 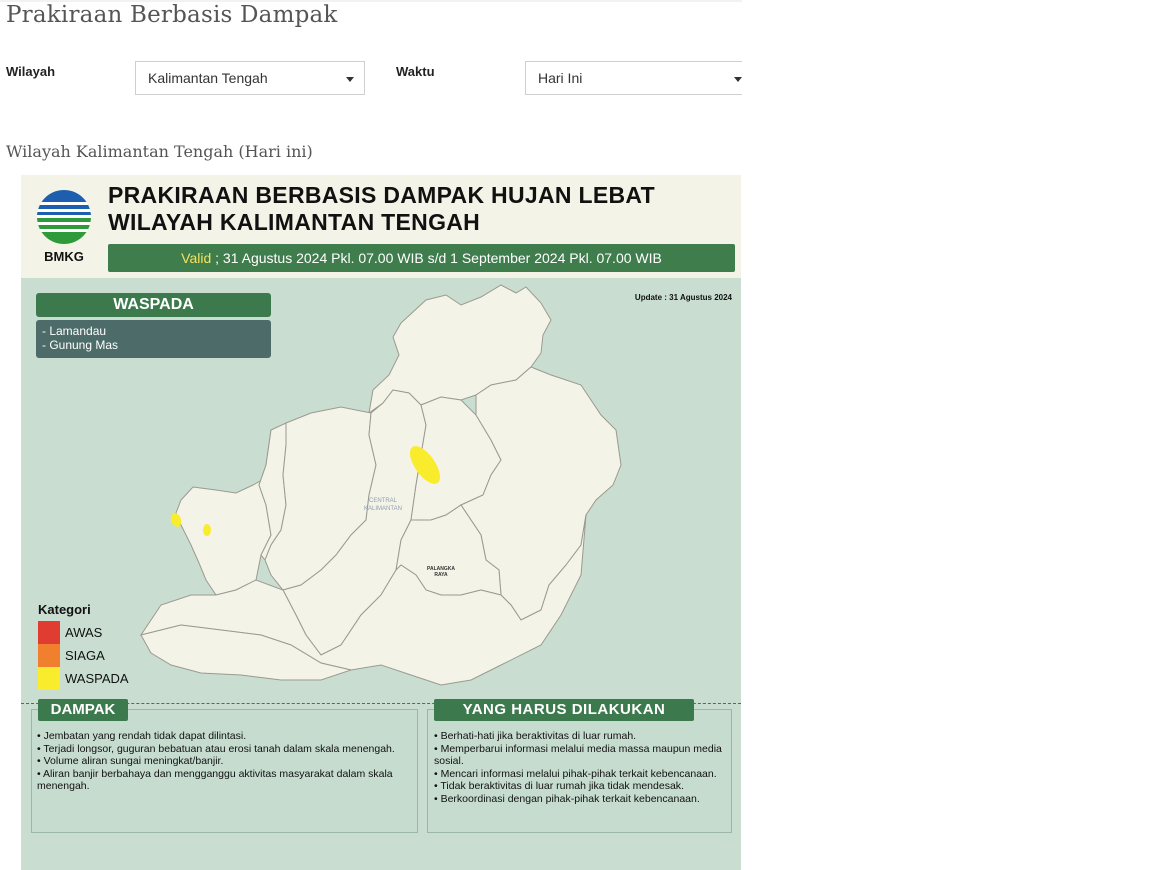 What do you see at coordinates (172, 15) in the screenshot?
I see `page-title: Prakiraan Berbasis Dampak` at bounding box center [172, 15].